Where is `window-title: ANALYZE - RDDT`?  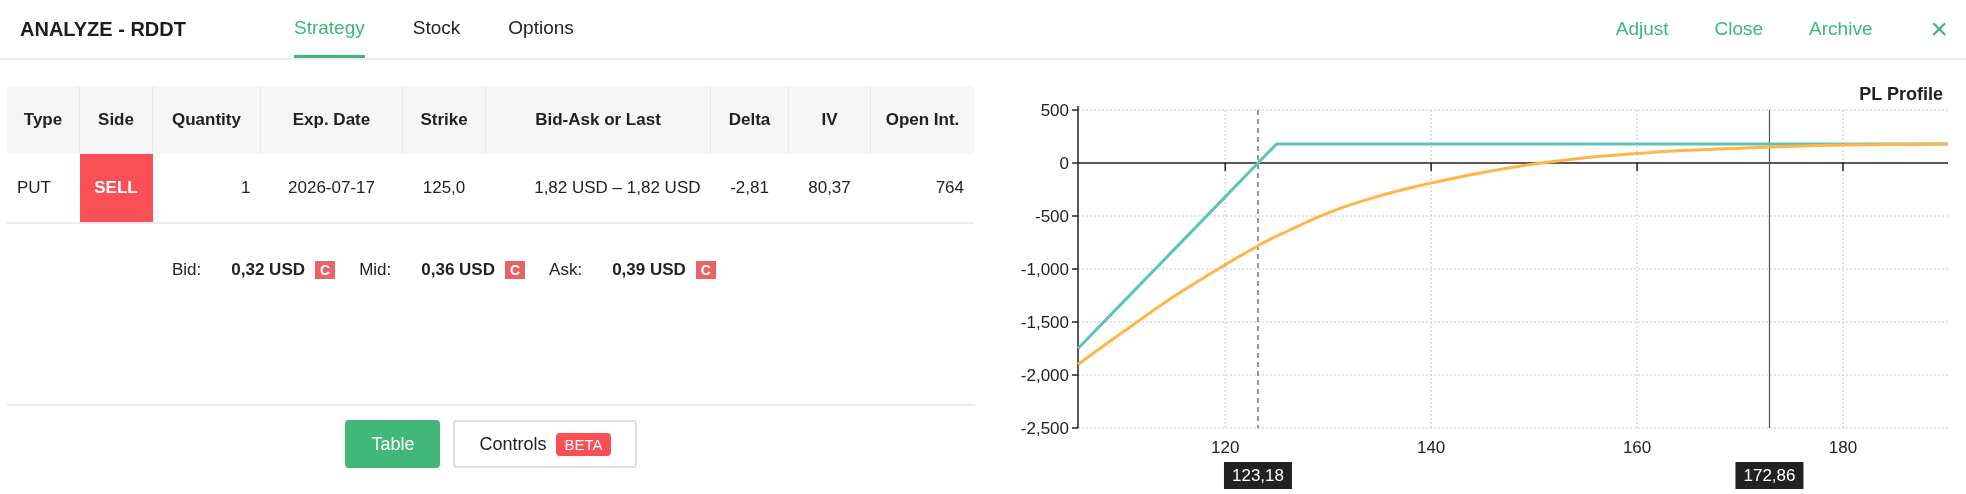 window-title: ANALYZE - RDDT is located at coordinates (103, 29).